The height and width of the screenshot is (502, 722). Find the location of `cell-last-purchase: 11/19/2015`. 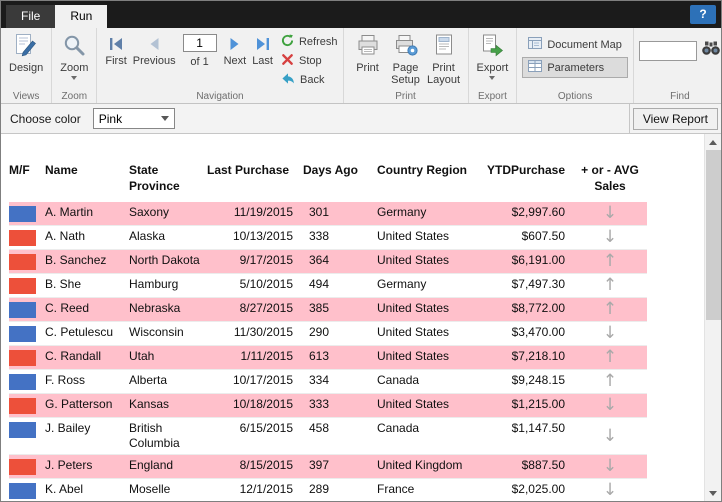

cell-last-purchase: 11/19/2015 is located at coordinates (255, 214).